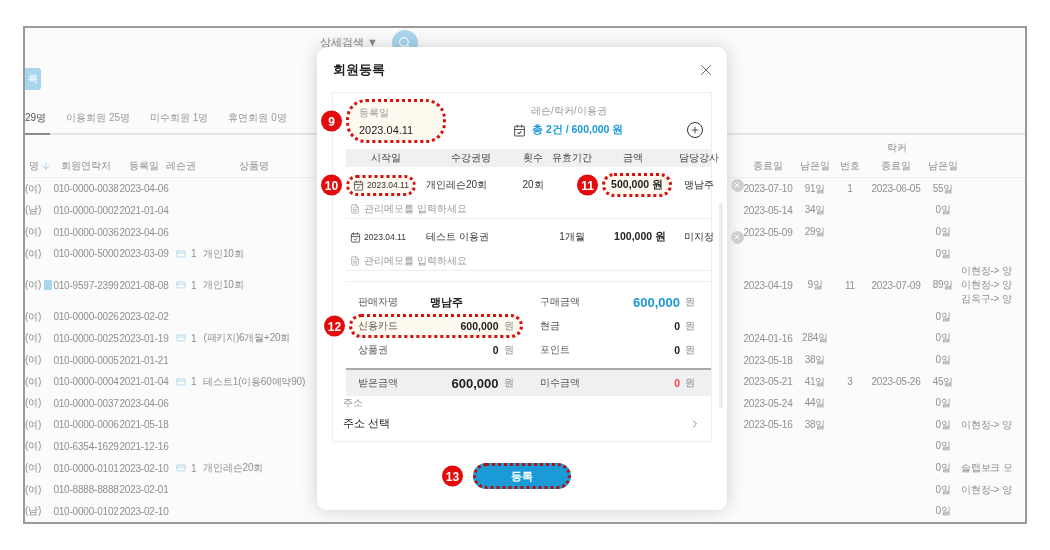  Describe the element at coordinates (86, 425) in the screenshot. I see `table-cell: 010-0000-0006` at that location.